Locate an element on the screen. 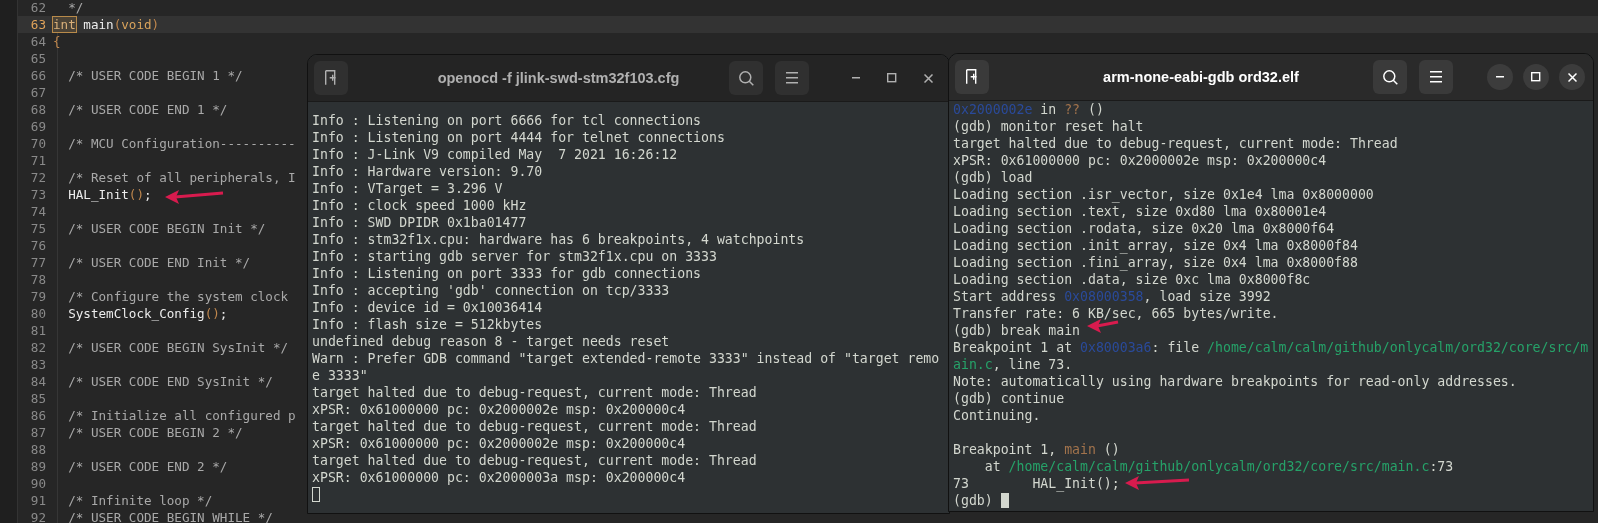 Image resolution: width=1598 pixels, height=523 pixels. terminal-line: Info : clock speed 1000 kHz is located at coordinates (419, 205).